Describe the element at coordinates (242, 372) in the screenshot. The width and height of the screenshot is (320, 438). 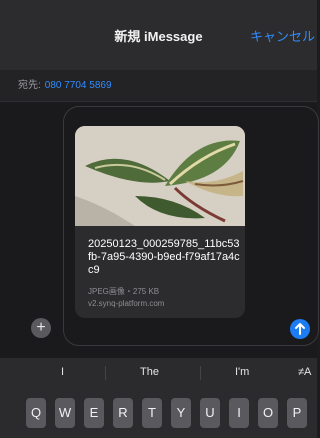
I see `suggestion-3: I'm` at that location.